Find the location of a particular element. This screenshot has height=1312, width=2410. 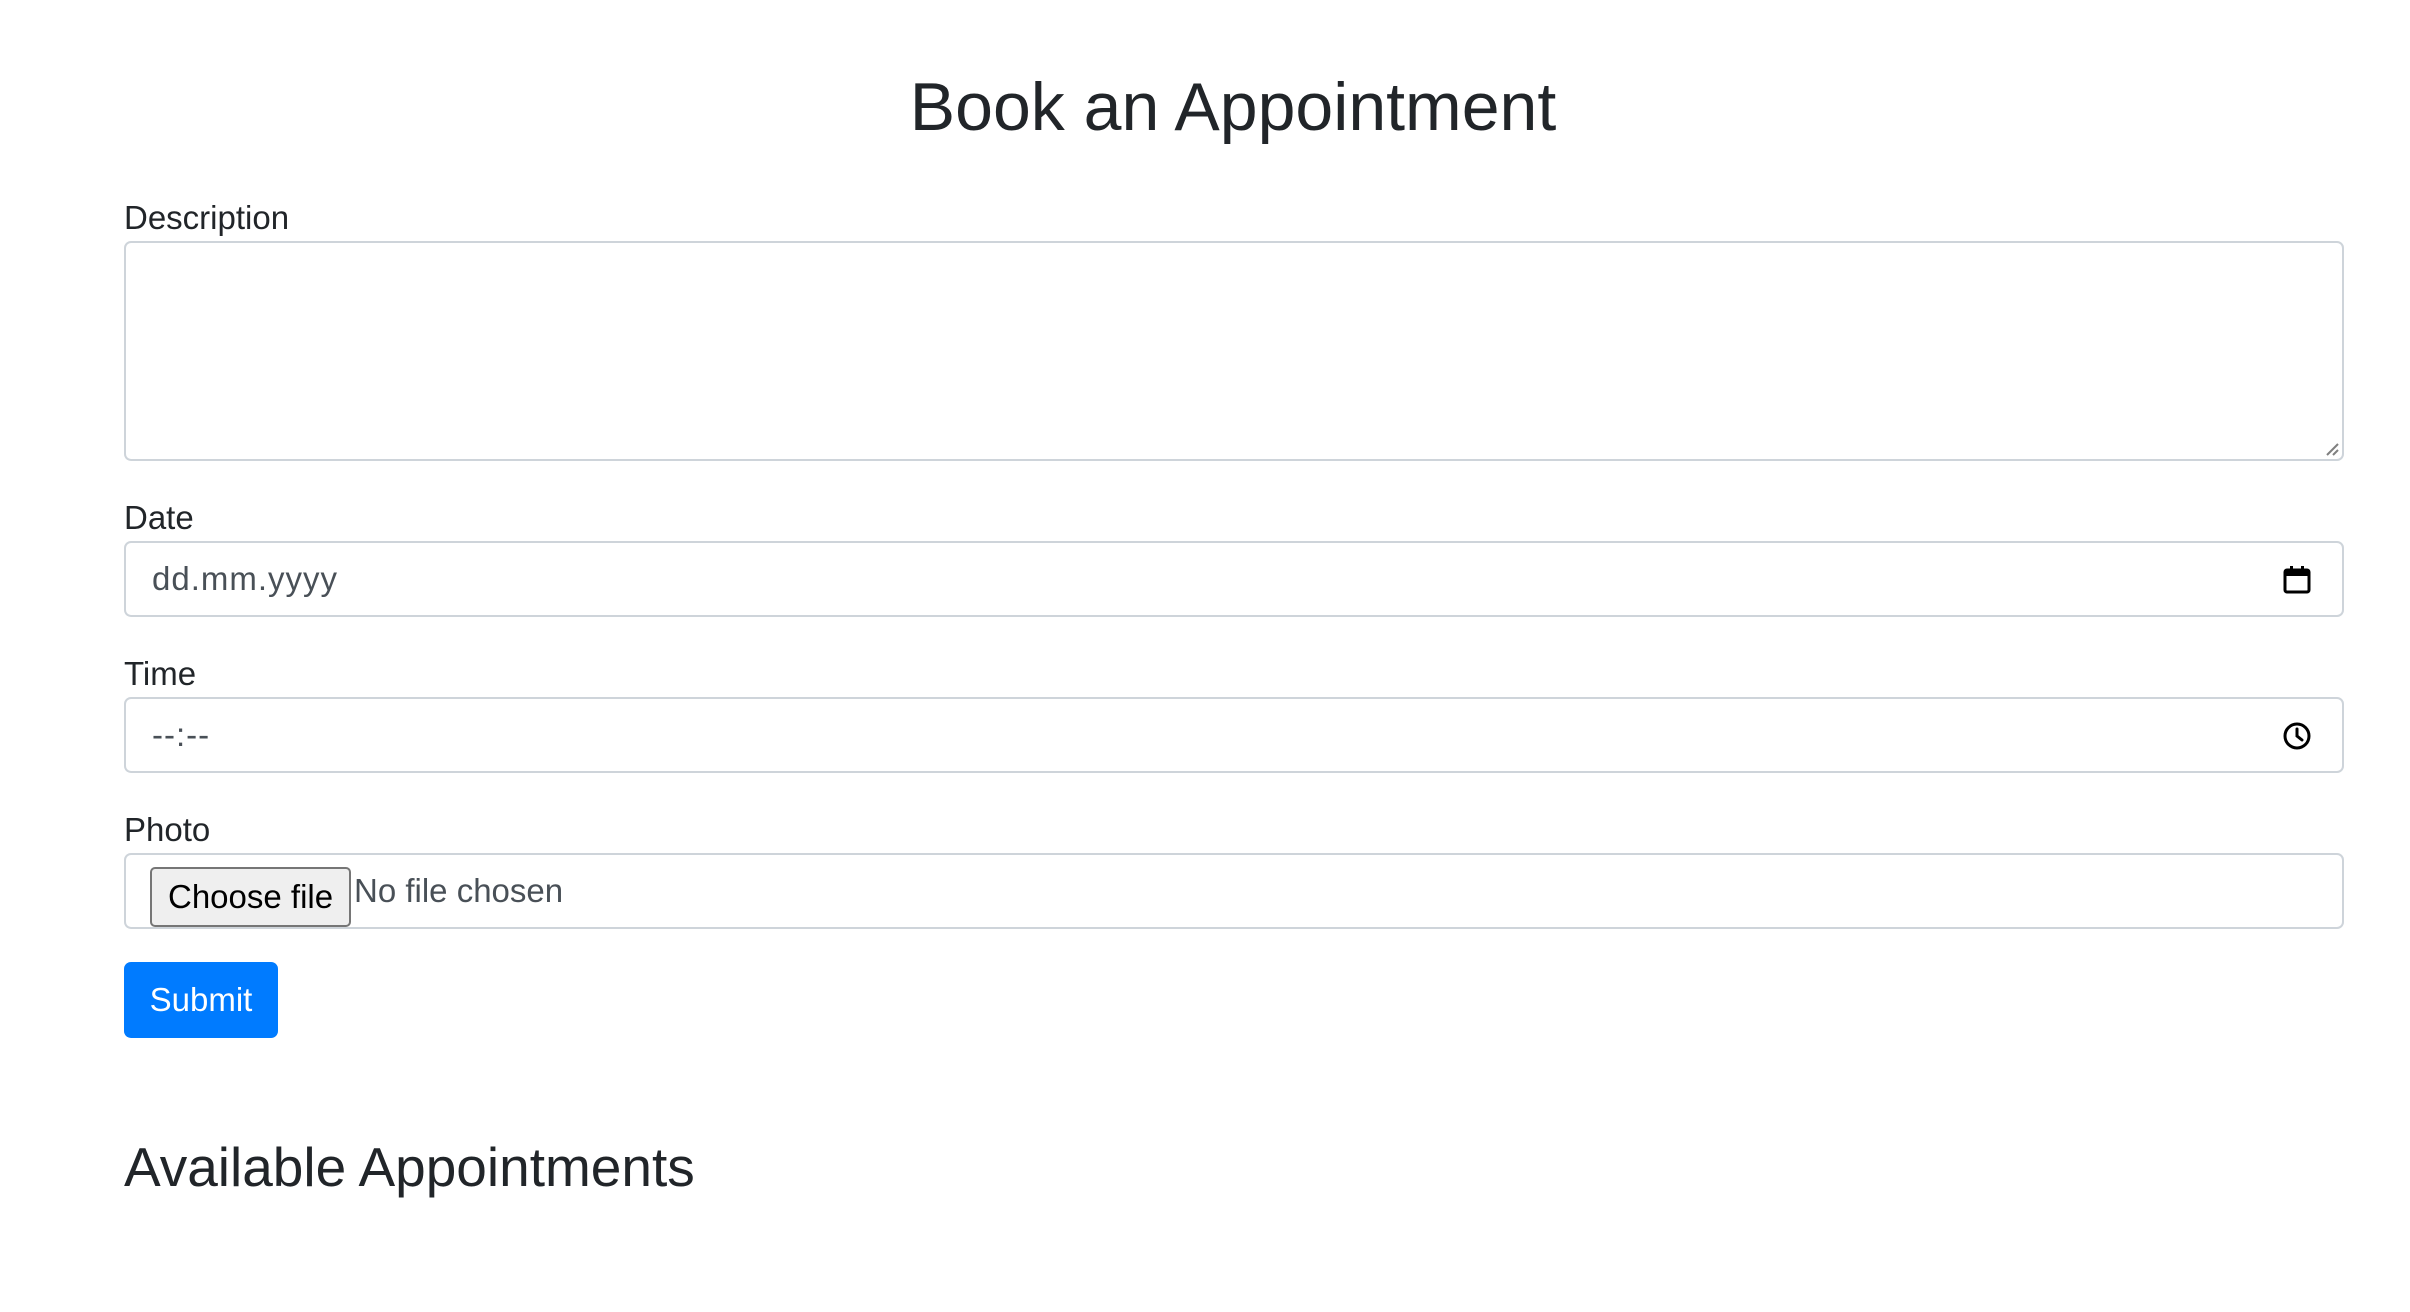

date-label: Date is located at coordinates (159, 517).